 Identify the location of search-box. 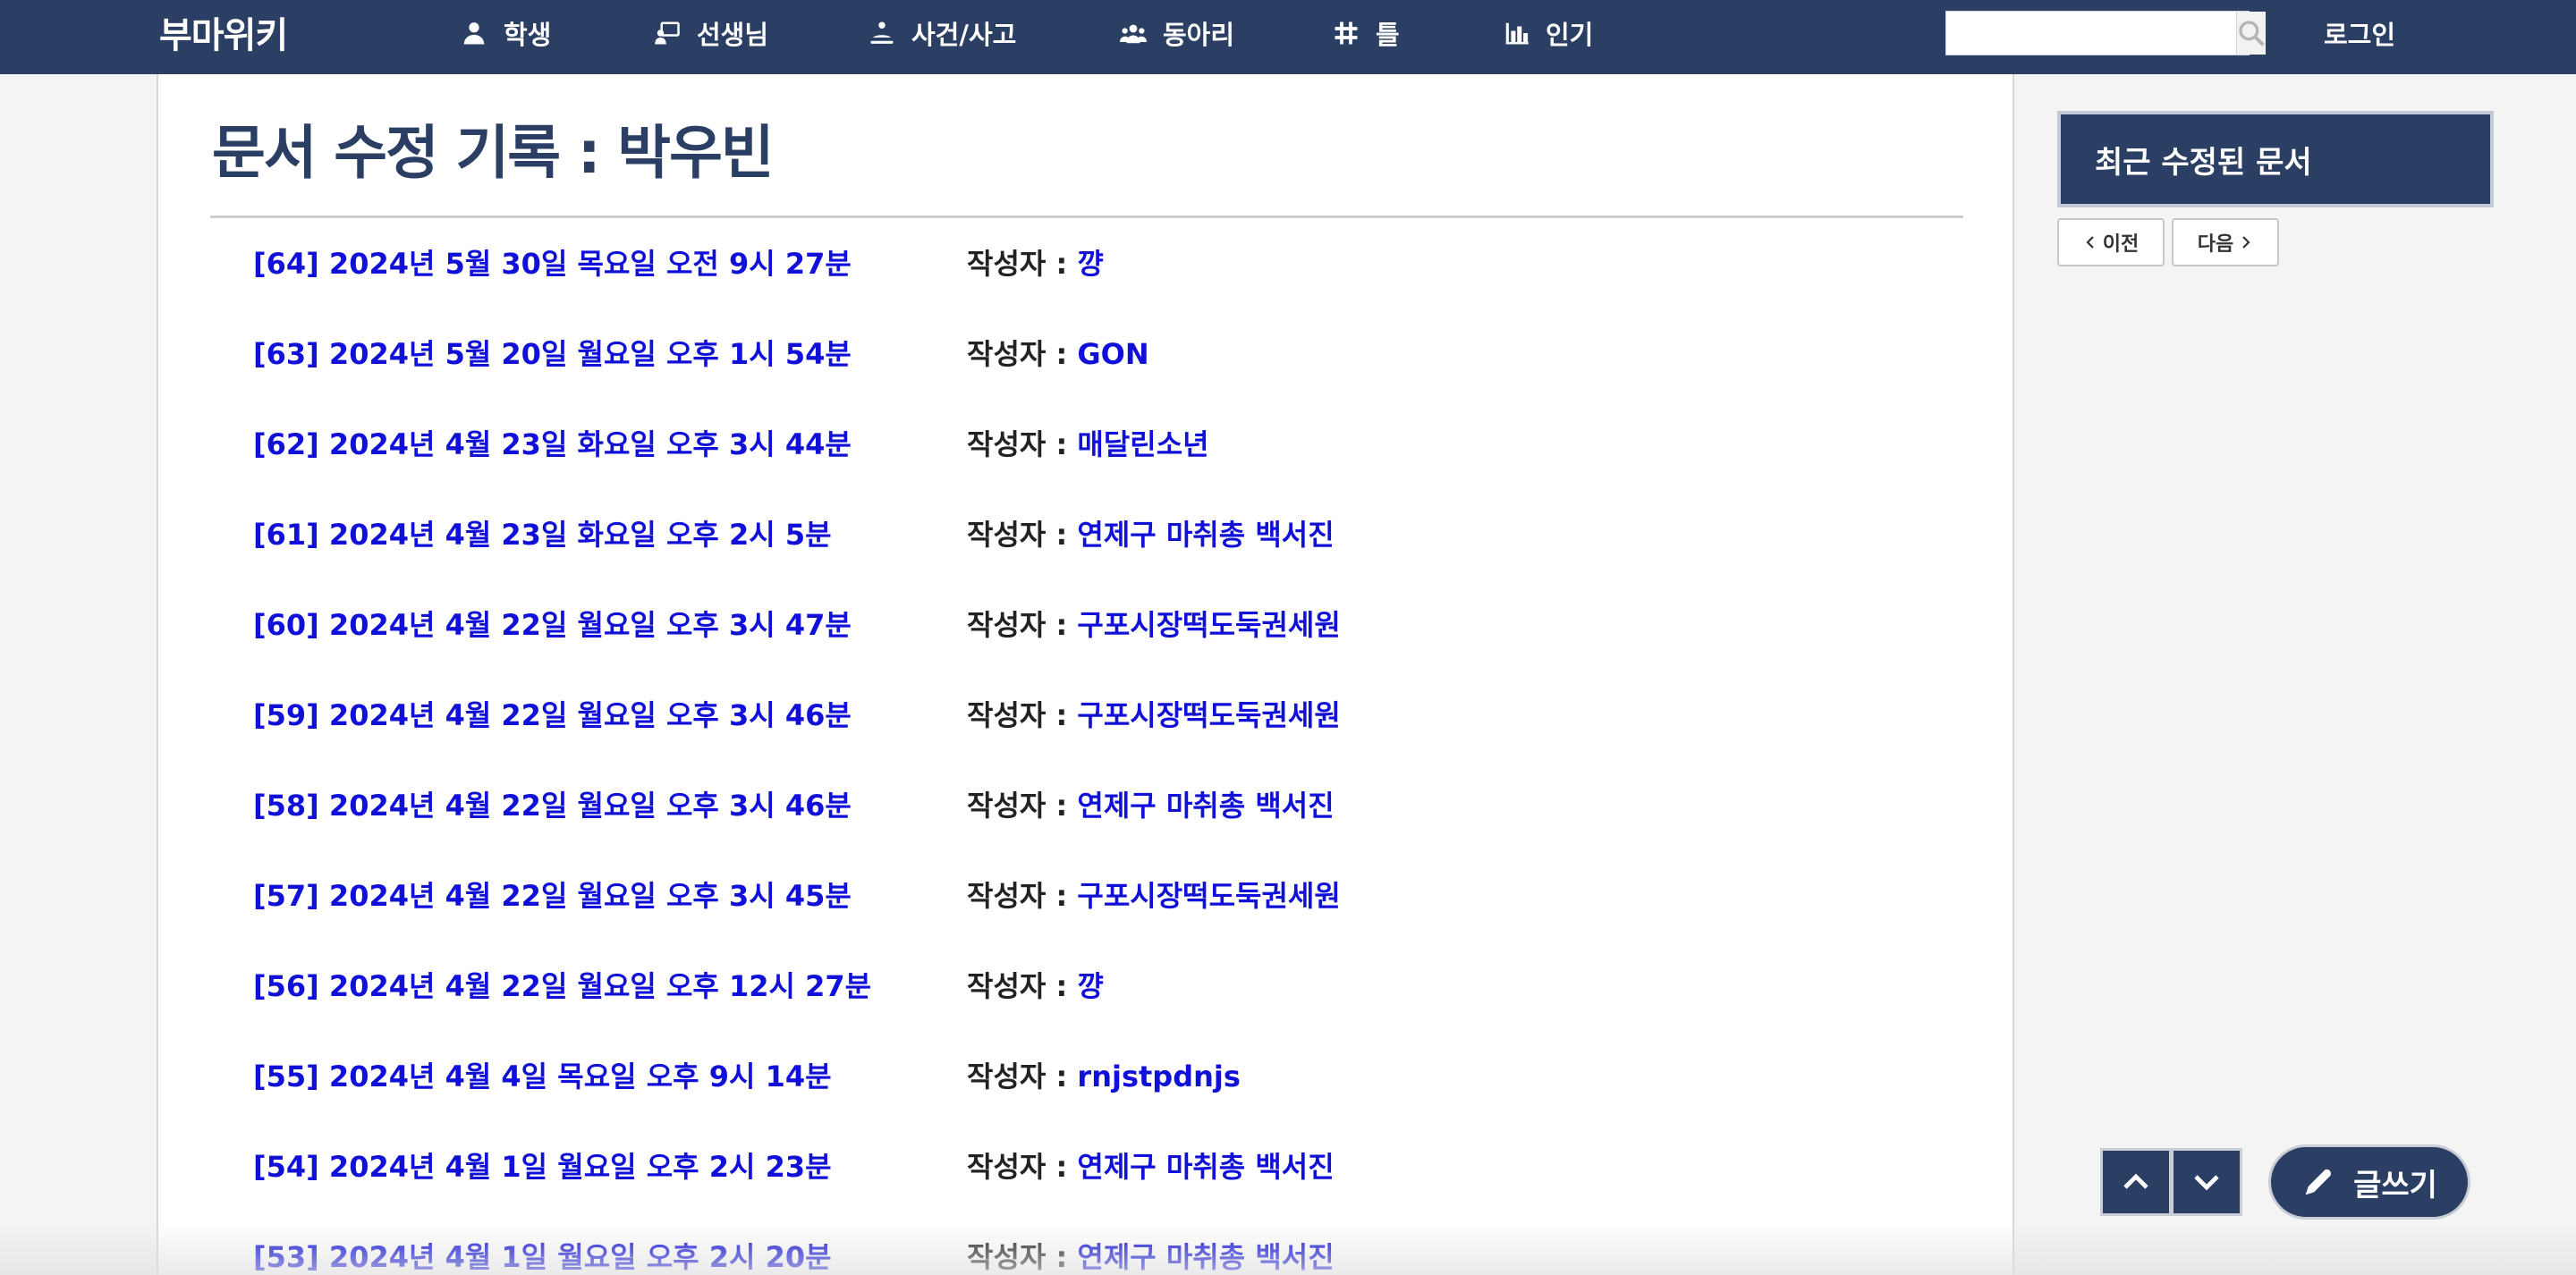
(2105, 33).